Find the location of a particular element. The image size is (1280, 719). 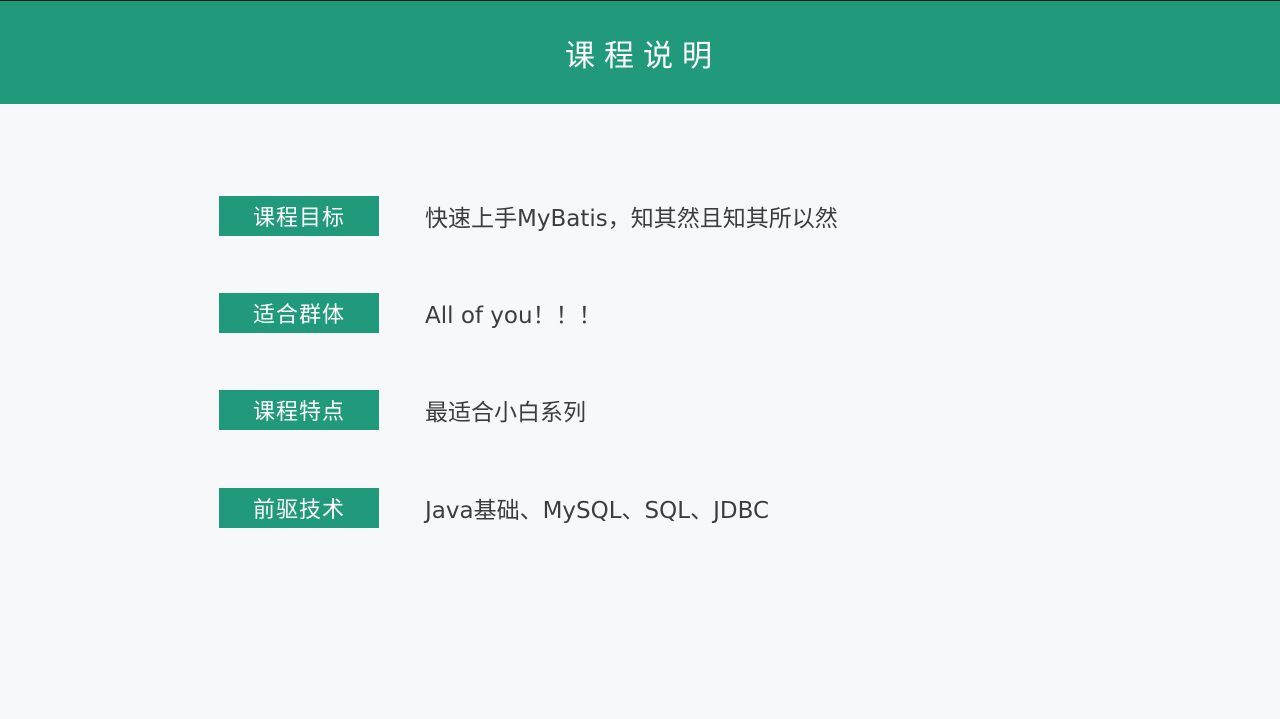

info-row-goal: 课程目标 快速上手MyBatis，知其然且知其所以然 is located at coordinates (528, 216).